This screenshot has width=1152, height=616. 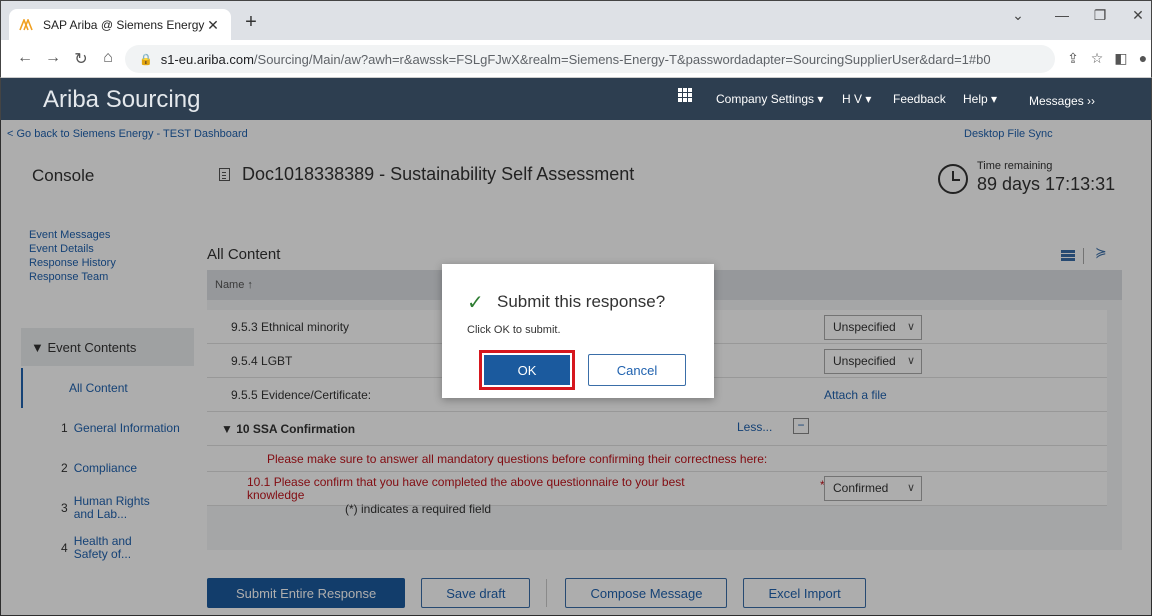 I want to click on dialog-message: Click OK to submit., so click(x=514, y=330).